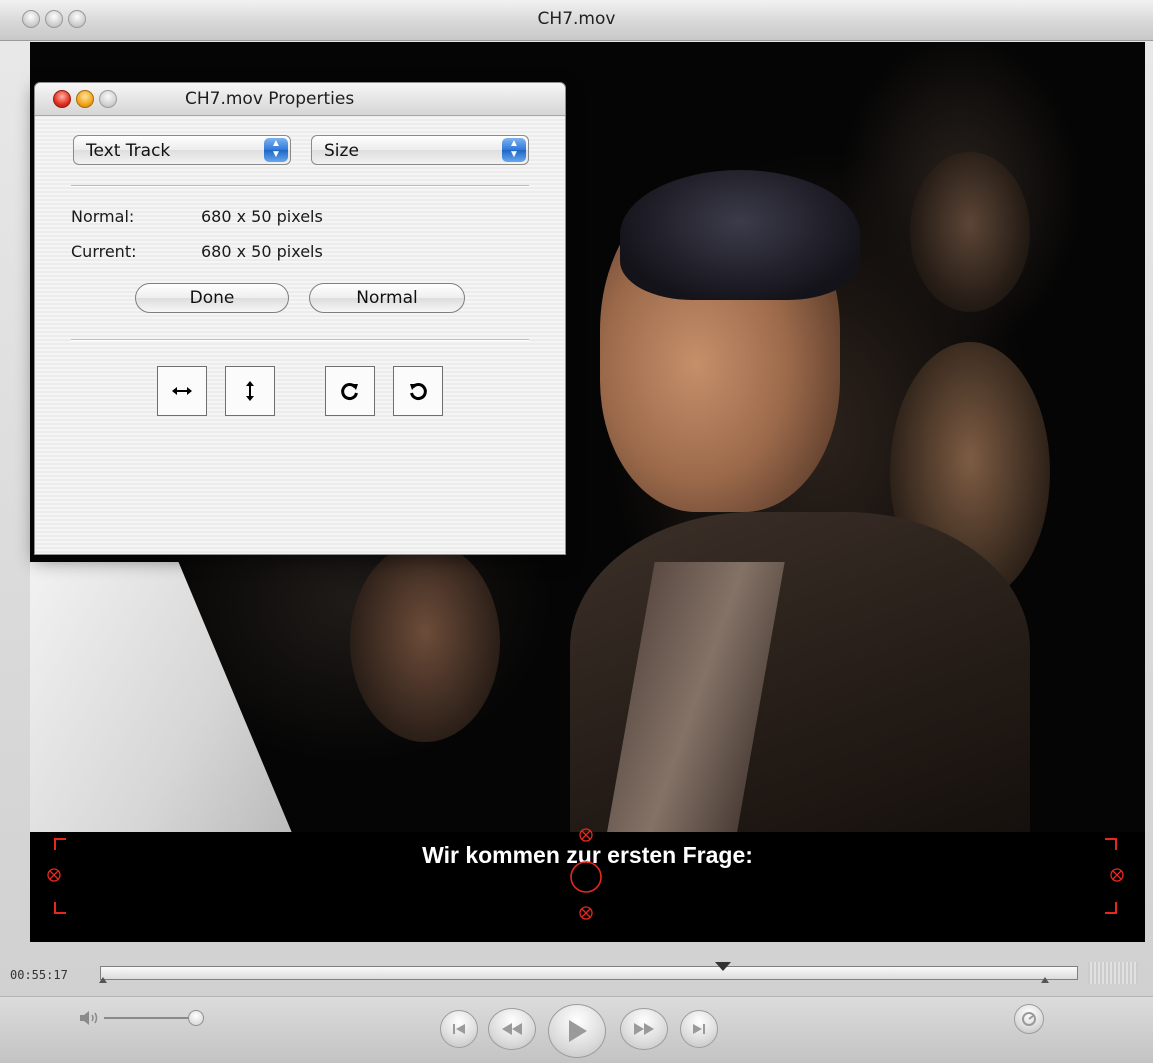  I want to click on bottom-skew-handle-icon, so click(586, 913).